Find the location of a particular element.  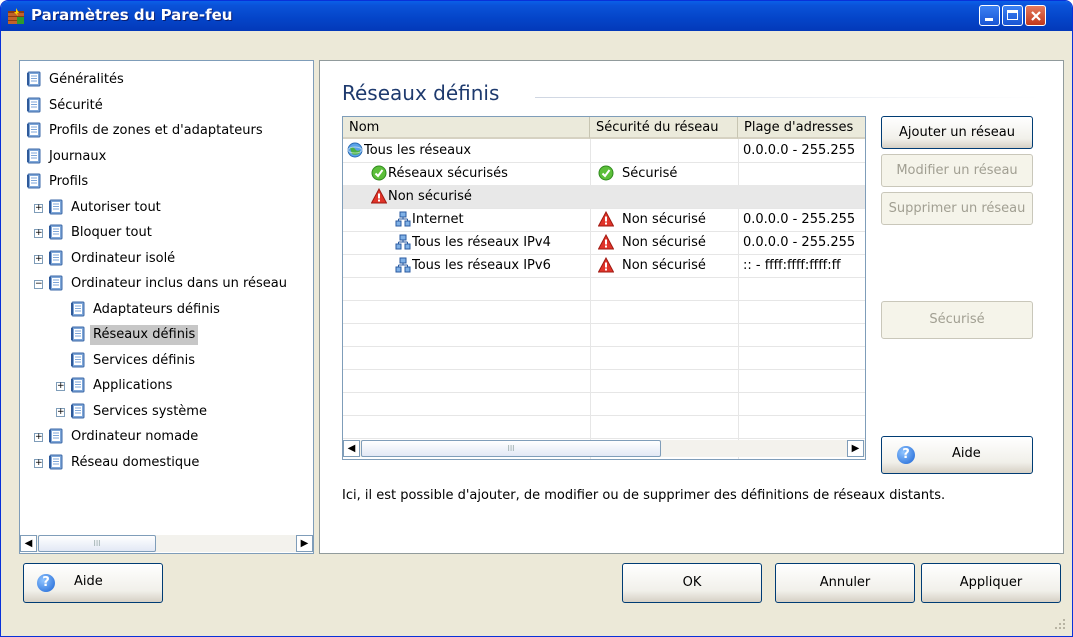

table-horizontal-scrollbar: ◀ III ▶ is located at coordinates (604, 448).